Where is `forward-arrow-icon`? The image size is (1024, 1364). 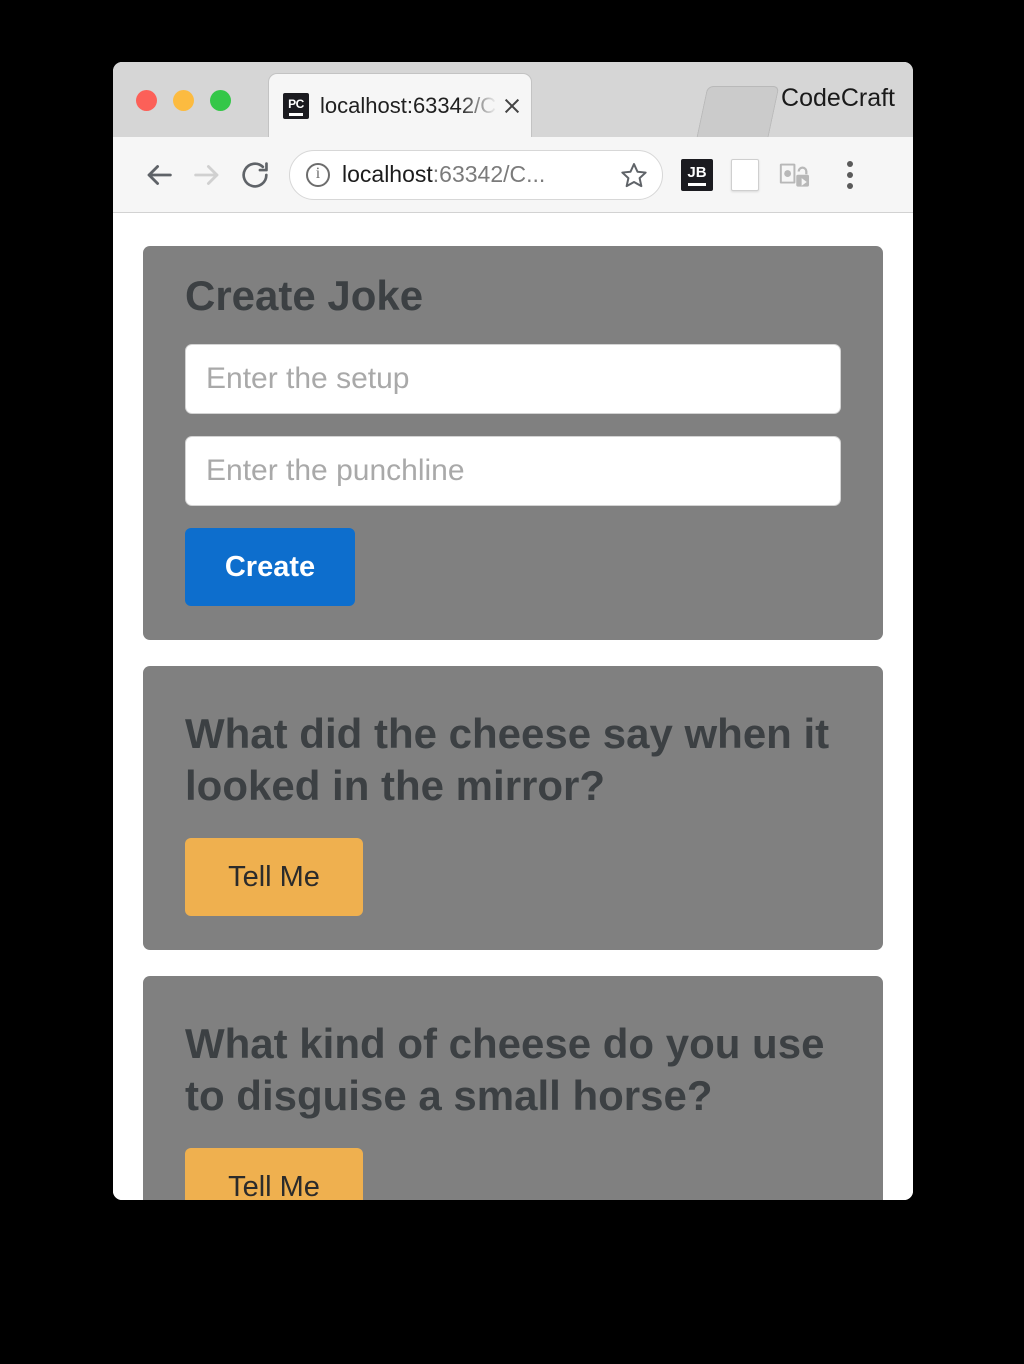
forward-arrow-icon is located at coordinates (207, 175).